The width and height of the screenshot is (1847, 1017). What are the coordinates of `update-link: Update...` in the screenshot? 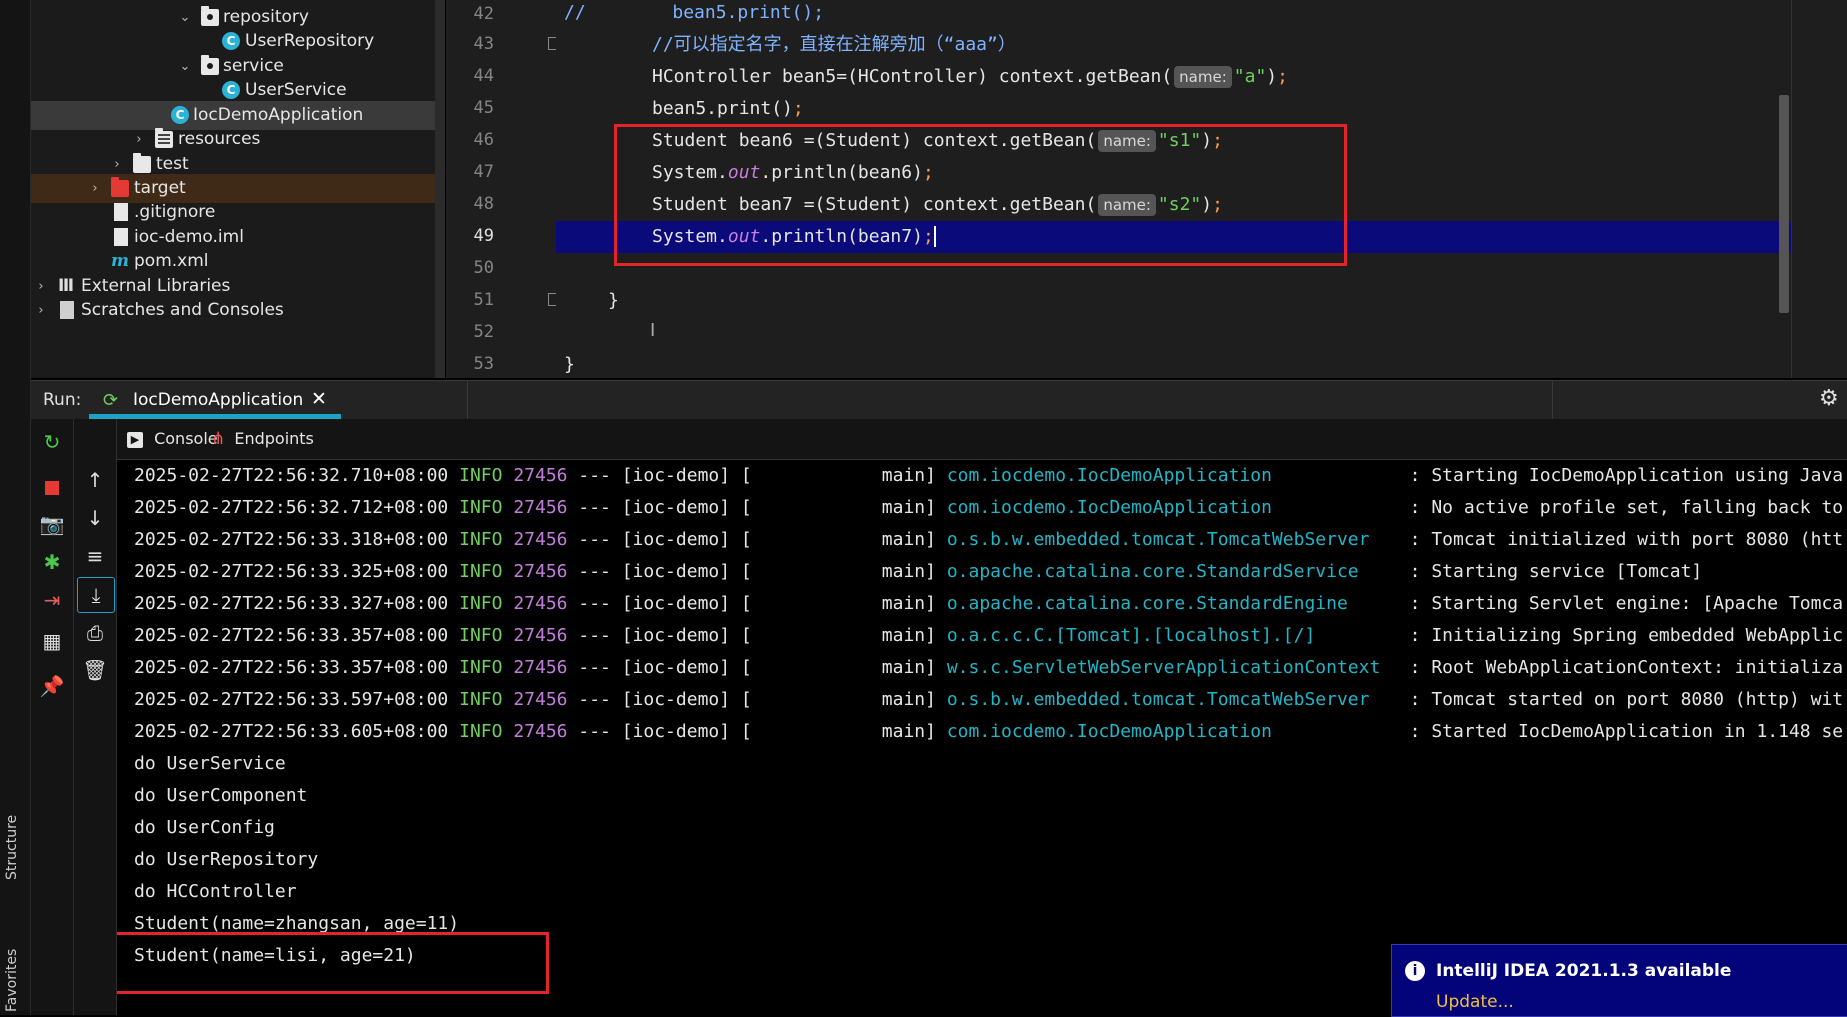 It's located at (1475, 1002).